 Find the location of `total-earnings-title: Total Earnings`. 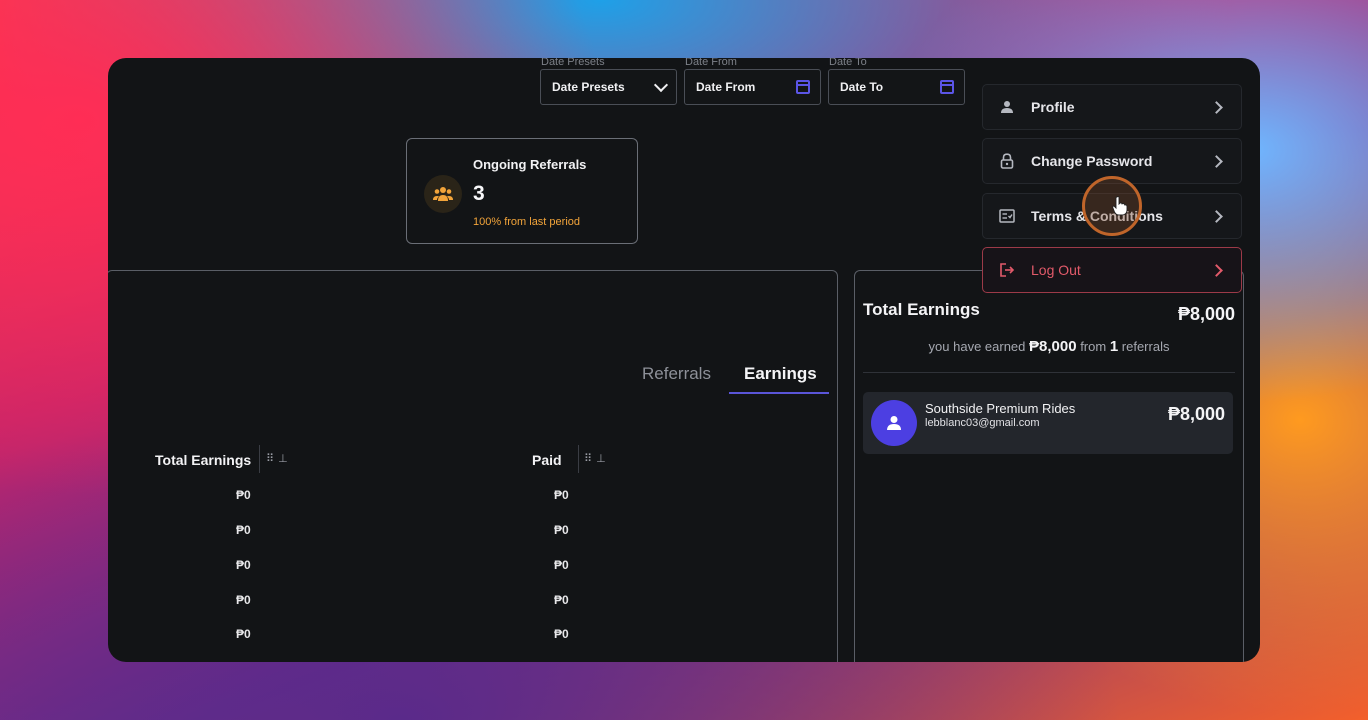

total-earnings-title: Total Earnings is located at coordinates (921, 309).